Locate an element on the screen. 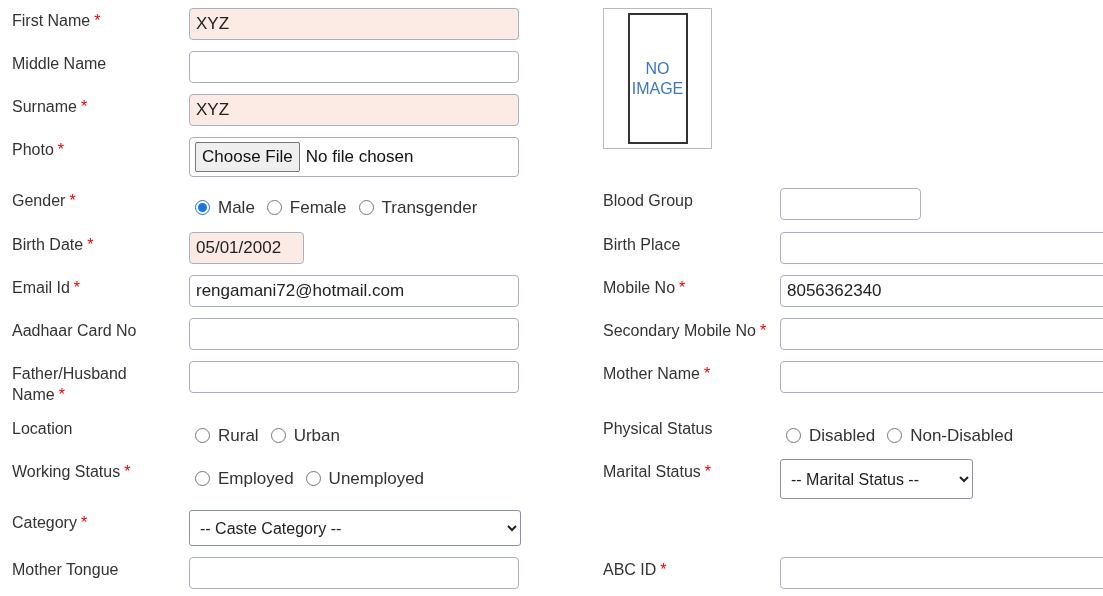 This screenshot has height=596, width=1103. radio-label: Transgender is located at coordinates (429, 208).